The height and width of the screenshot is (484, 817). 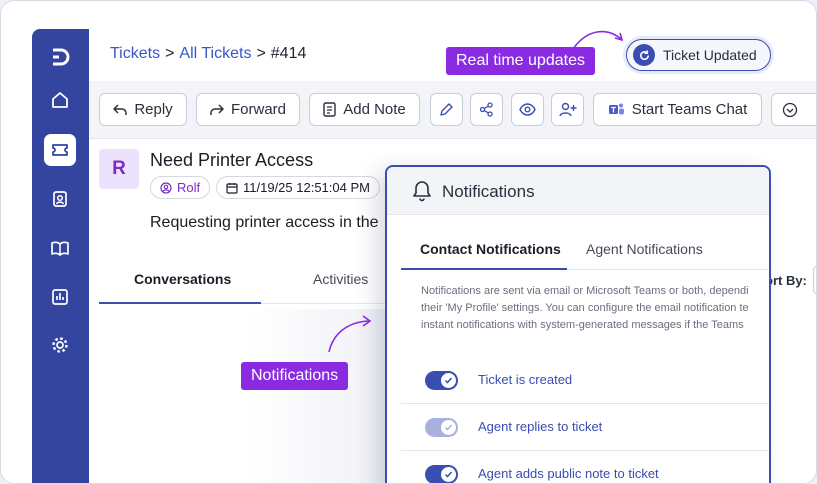 What do you see at coordinates (644, 55) in the screenshot?
I see `refresh-icon` at bounding box center [644, 55].